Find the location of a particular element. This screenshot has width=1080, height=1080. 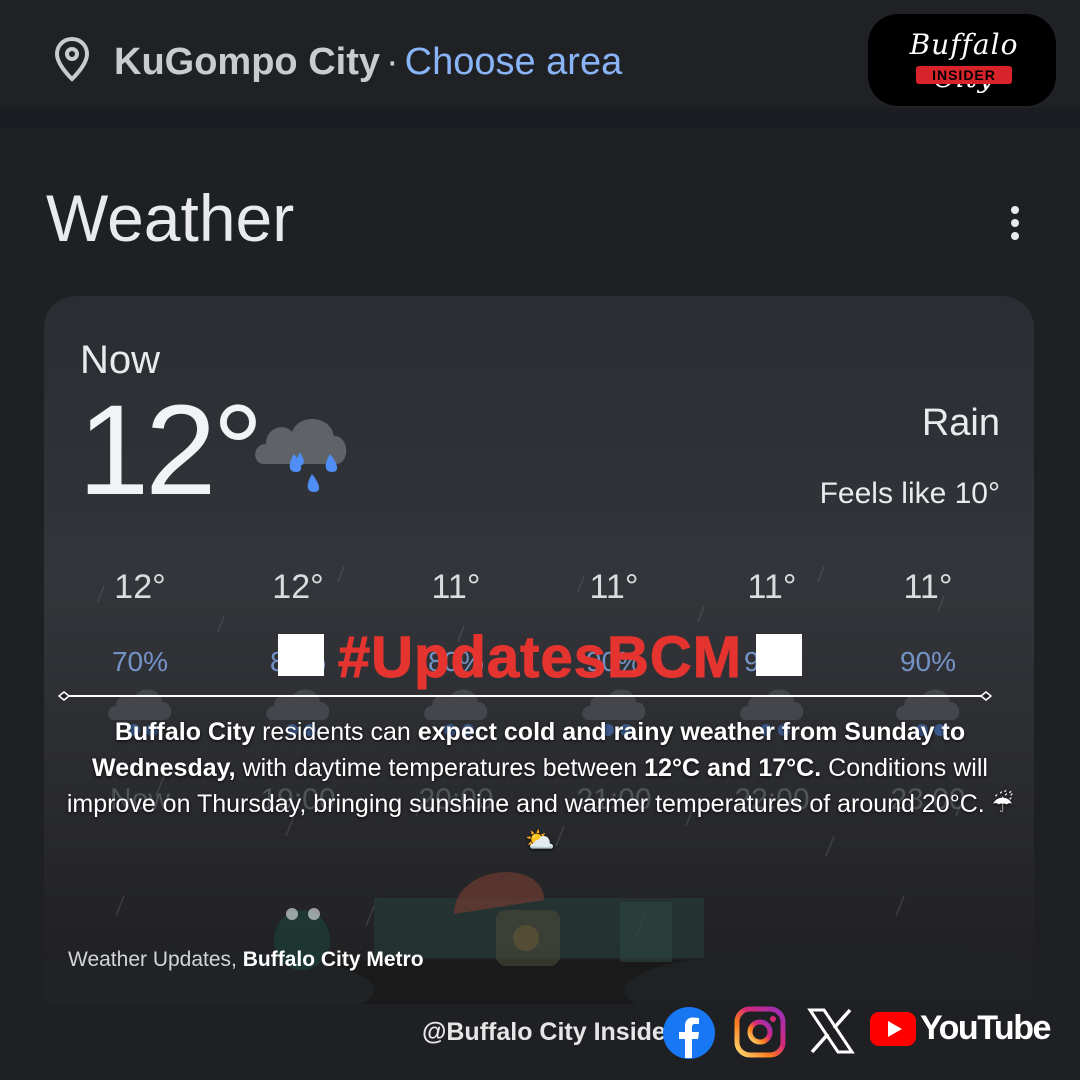

source-name: Buffalo City Metro is located at coordinates (333, 959).